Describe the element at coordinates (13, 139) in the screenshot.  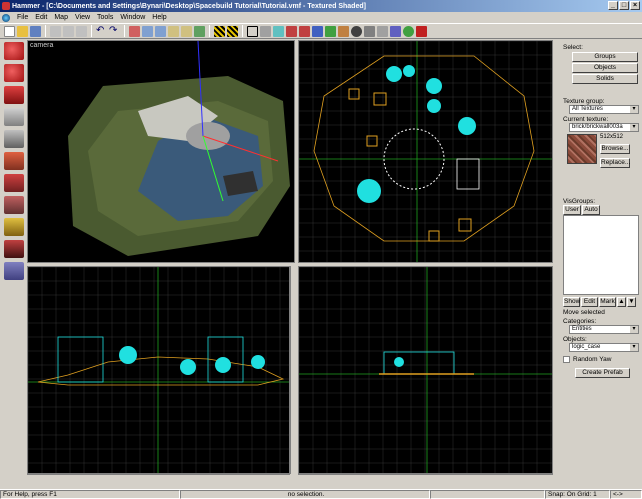
I see `block-tool-icon` at that location.